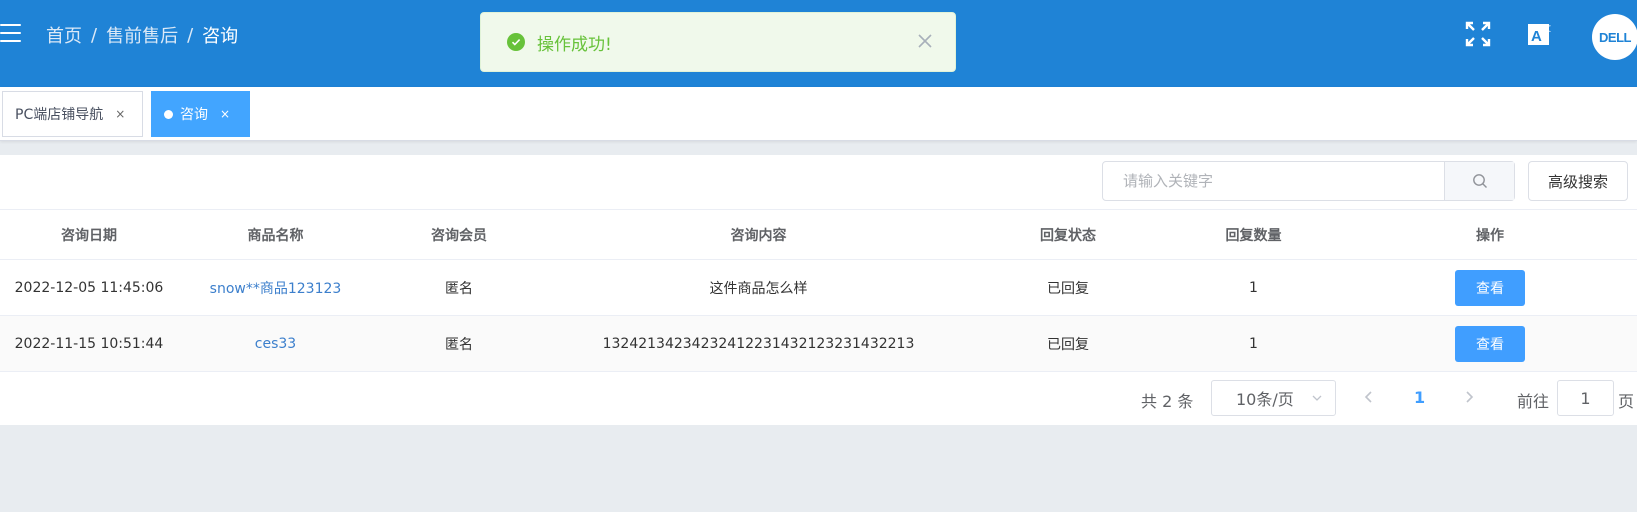 The width and height of the screenshot is (1637, 512). What do you see at coordinates (220, 36) in the screenshot?
I see `breadcrumb-current: 咨询` at bounding box center [220, 36].